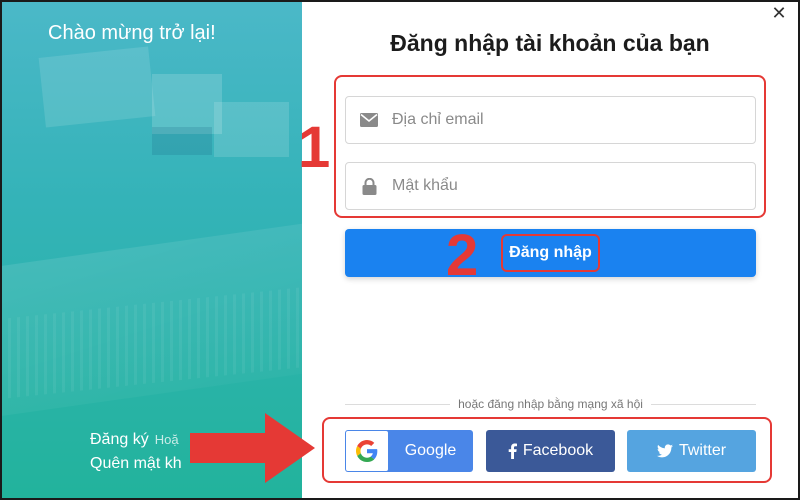 This screenshot has height=500, width=800. I want to click on welcome-heading: Chào mừng trở lại!, so click(132, 33).